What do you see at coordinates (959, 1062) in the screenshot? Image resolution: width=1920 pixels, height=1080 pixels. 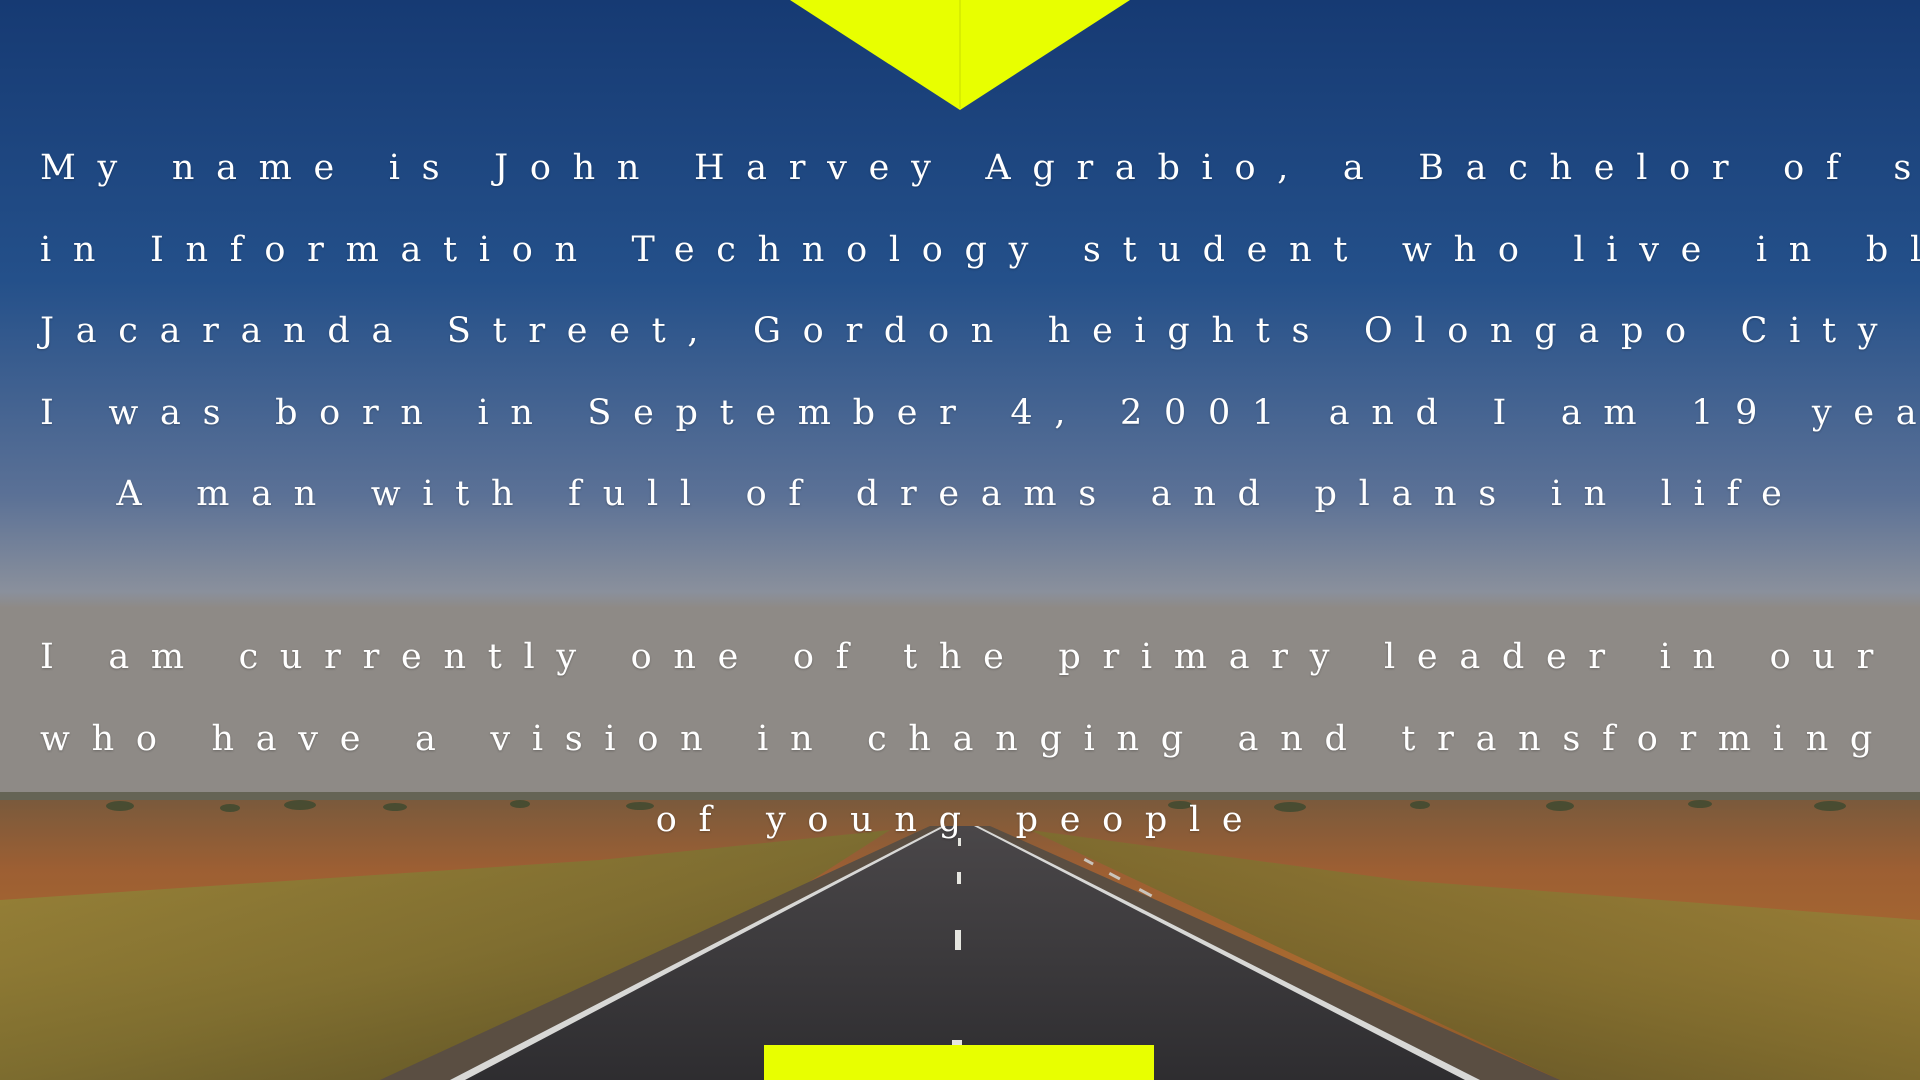 I see `bottom-accent-bar` at bounding box center [959, 1062].